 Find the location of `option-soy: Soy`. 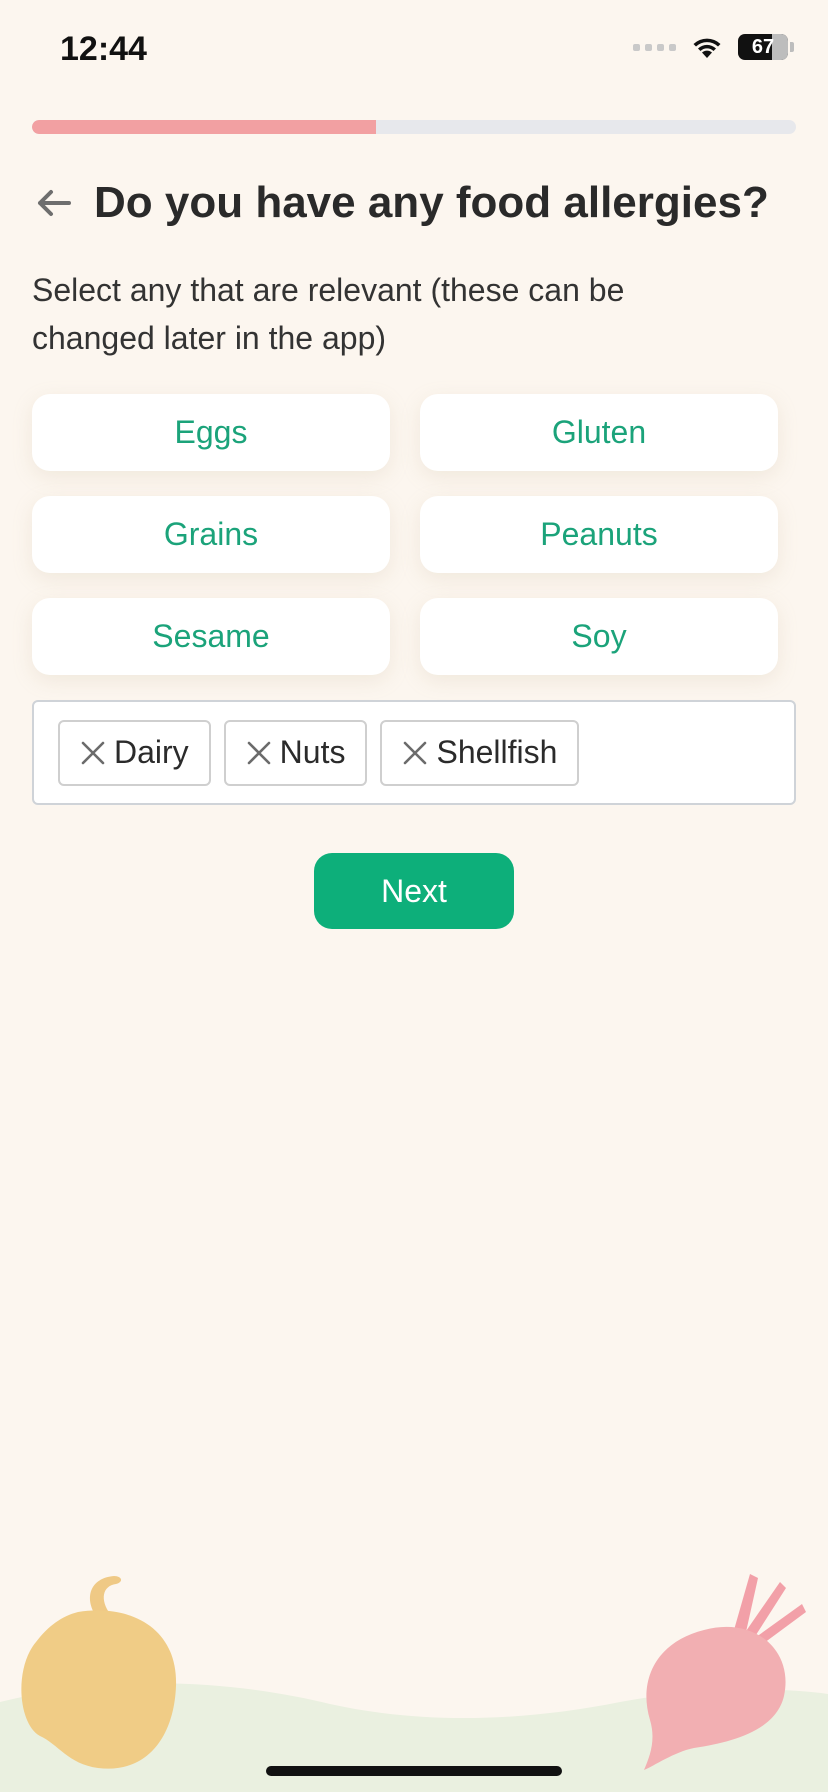

option-soy: Soy is located at coordinates (599, 636).